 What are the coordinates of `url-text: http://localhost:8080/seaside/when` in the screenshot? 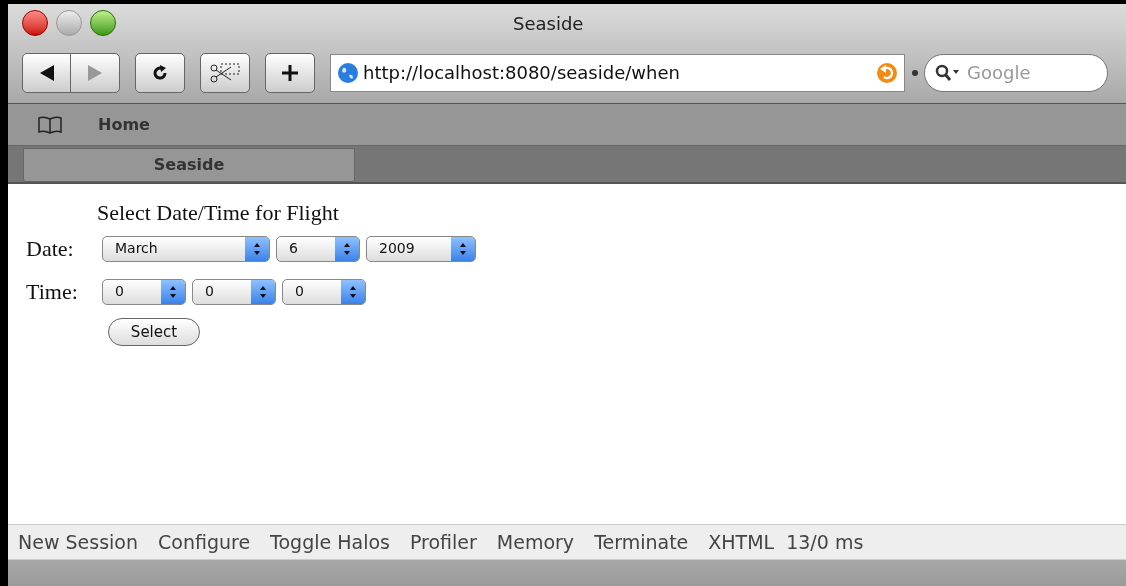 It's located at (522, 73).